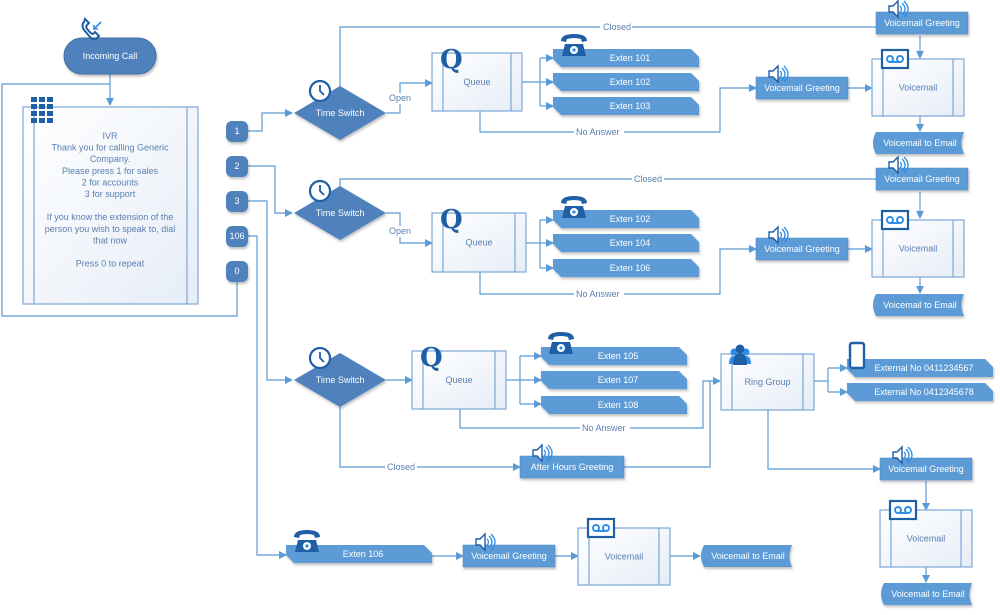 The image size is (1000, 615). Describe the element at coordinates (857, 355) in the screenshot. I see `mobile-phone-icon` at that location.